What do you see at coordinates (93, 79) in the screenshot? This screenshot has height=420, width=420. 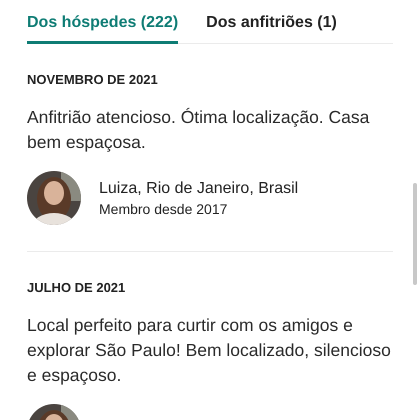 I see `review-date: NOVEMBRO DE 2021` at bounding box center [93, 79].